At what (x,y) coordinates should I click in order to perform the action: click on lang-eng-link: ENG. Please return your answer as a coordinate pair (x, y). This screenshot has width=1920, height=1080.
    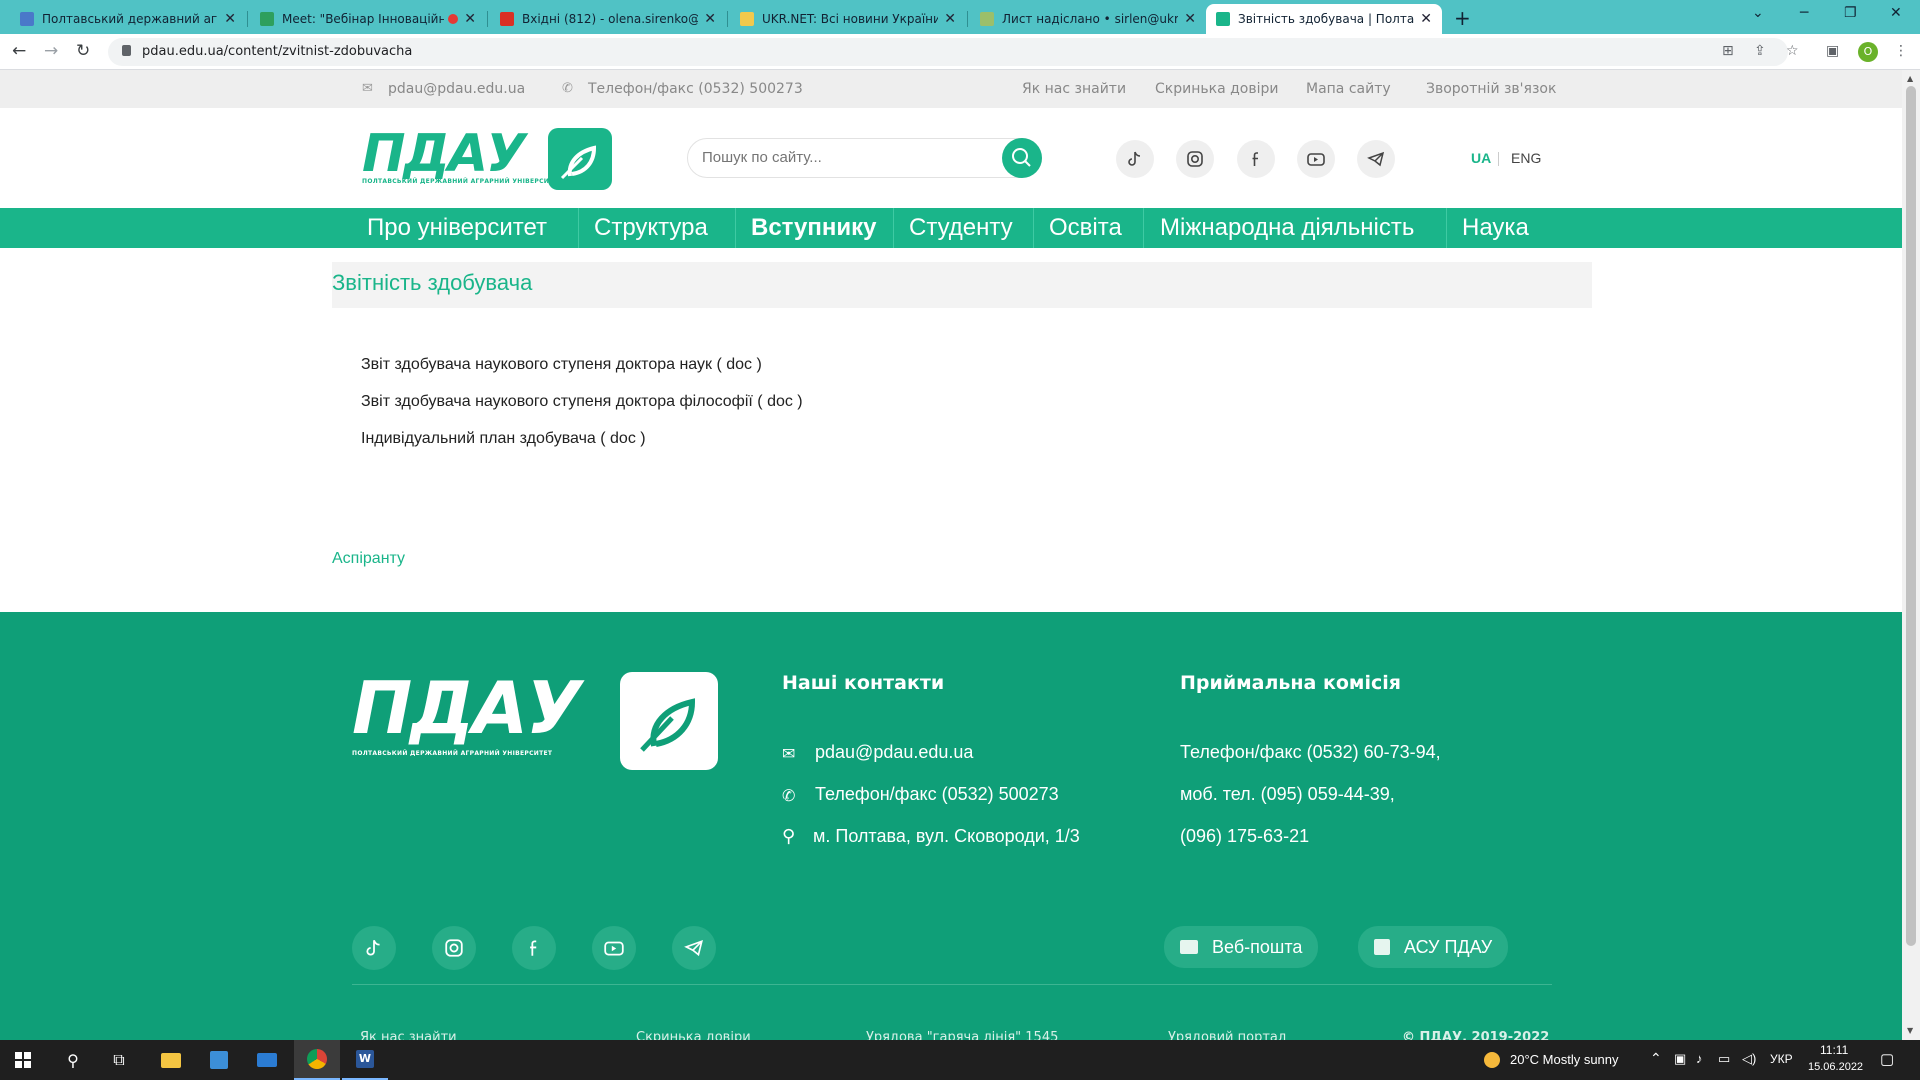
    Looking at the image, I should click on (1526, 158).